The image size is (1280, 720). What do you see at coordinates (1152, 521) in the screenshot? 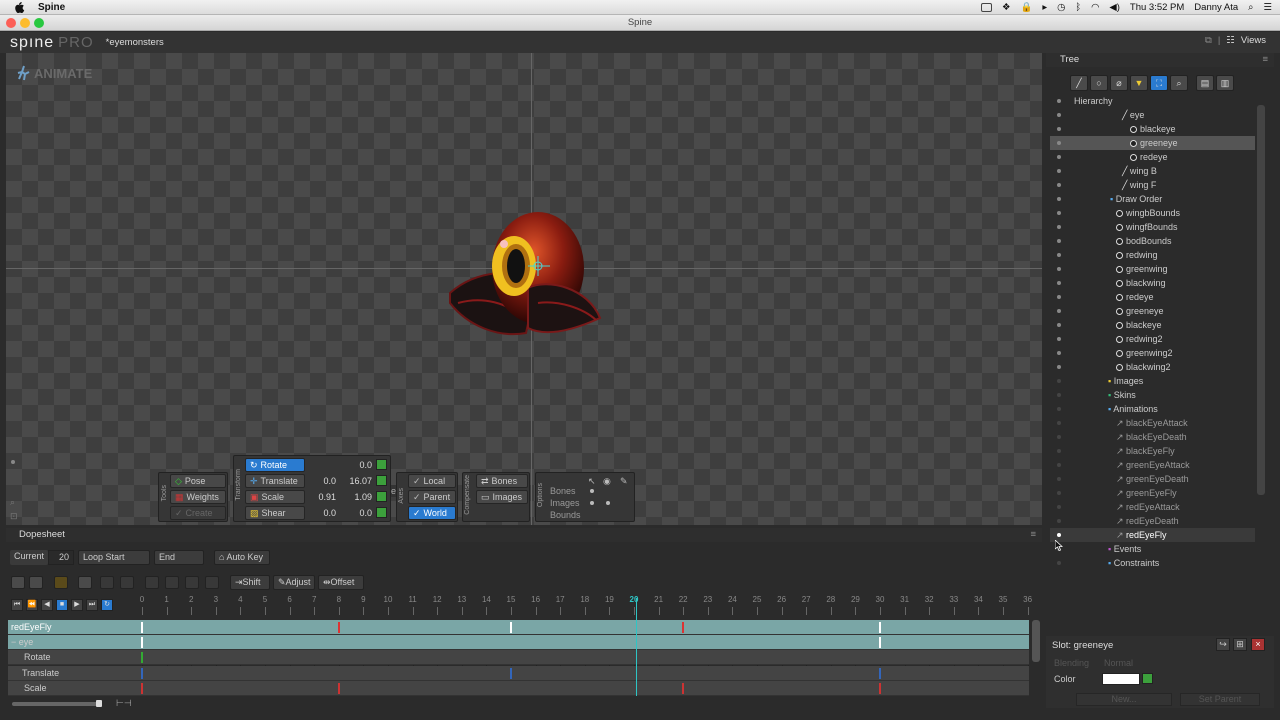
I see `tree-item: ↗ redEyeDeath` at bounding box center [1152, 521].